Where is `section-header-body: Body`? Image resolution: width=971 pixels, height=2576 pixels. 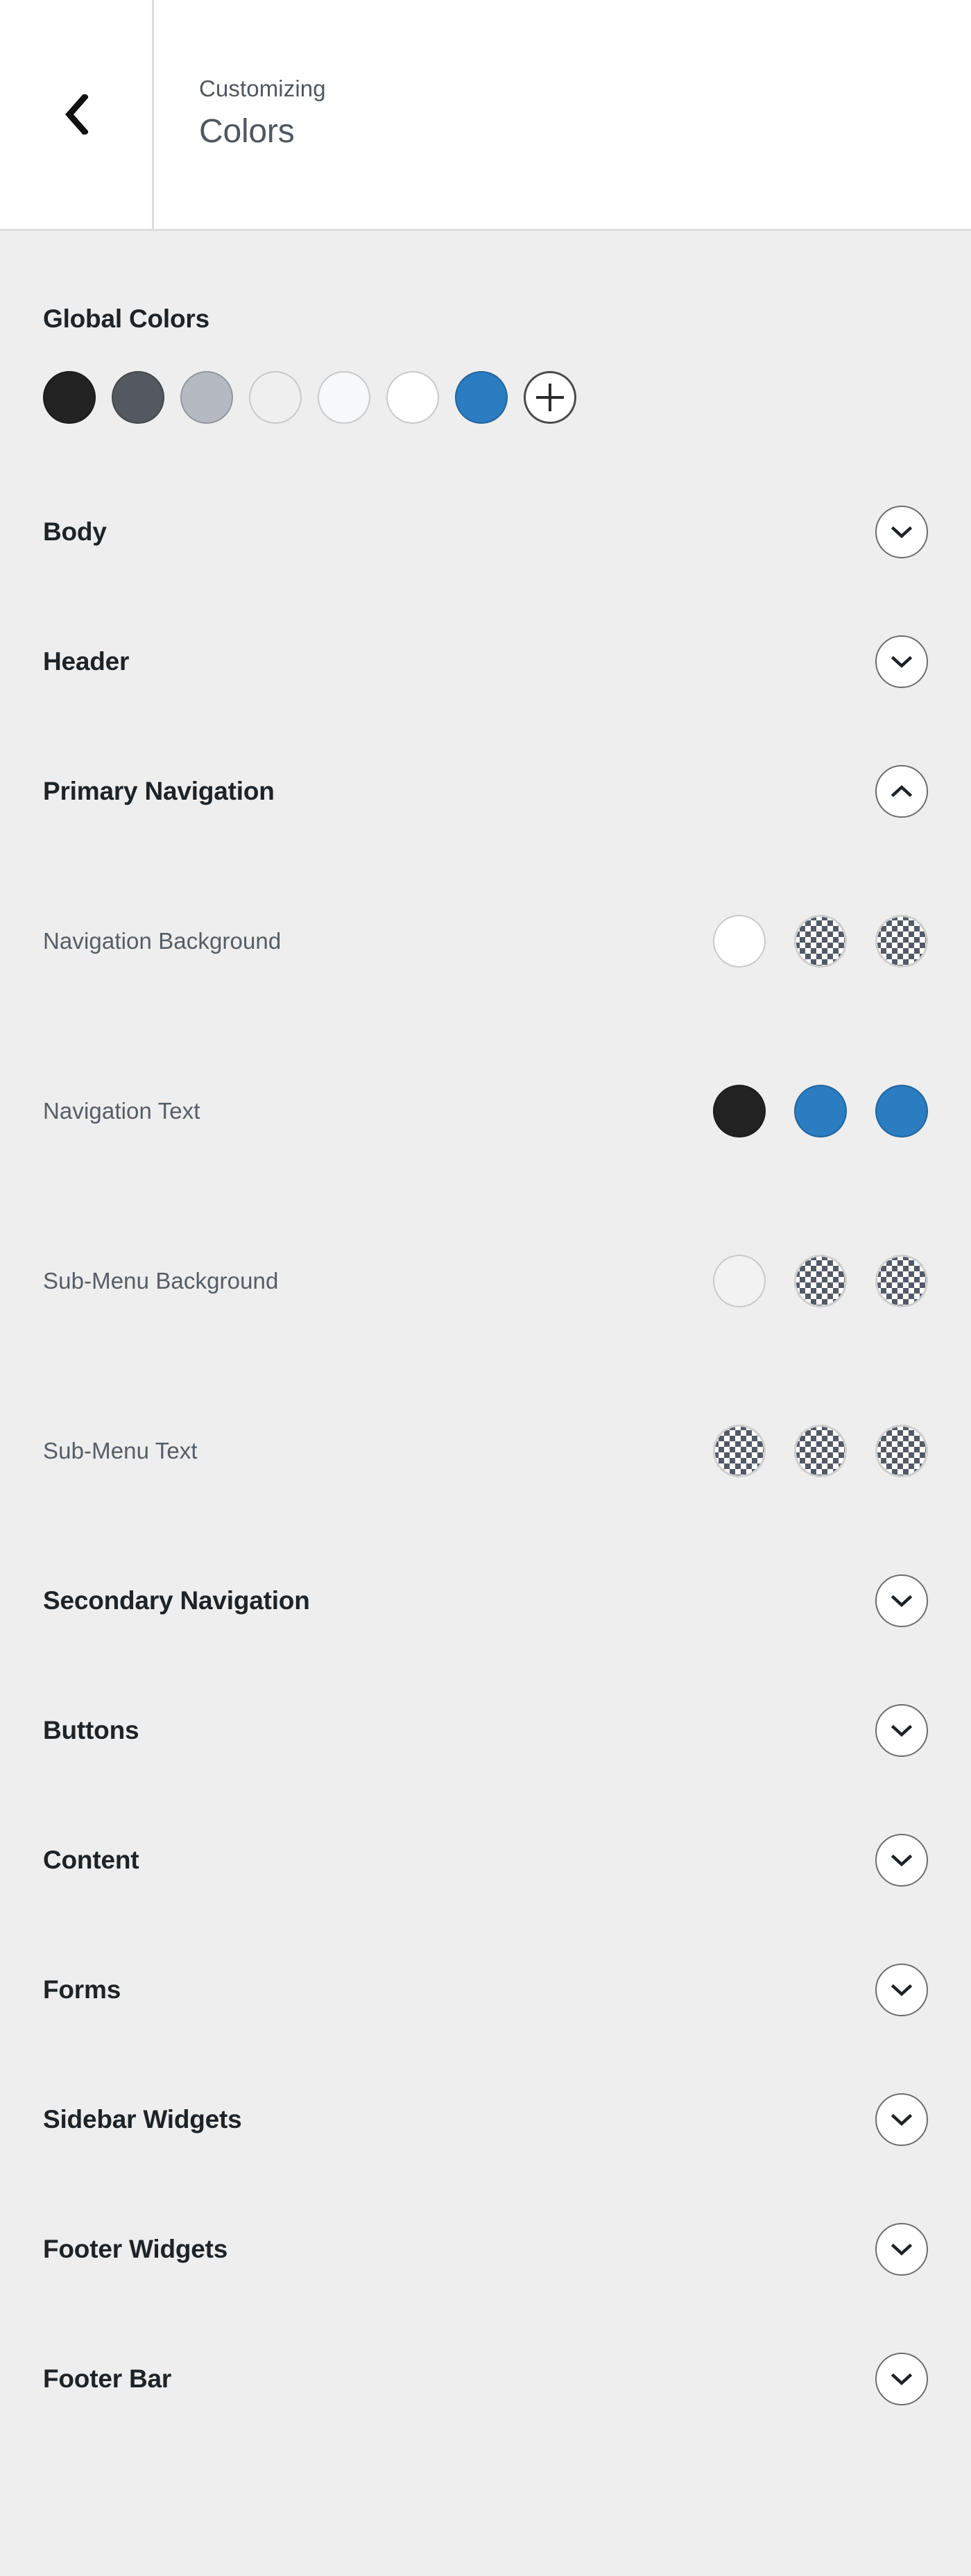
section-header-body: Body is located at coordinates (486, 531).